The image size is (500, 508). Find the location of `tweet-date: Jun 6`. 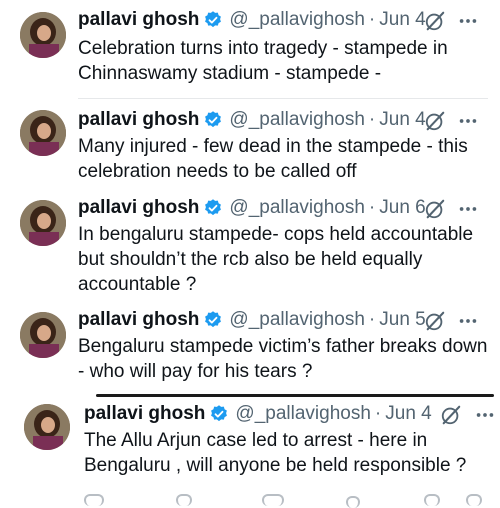

tweet-date: Jun 6 is located at coordinates (402, 208).